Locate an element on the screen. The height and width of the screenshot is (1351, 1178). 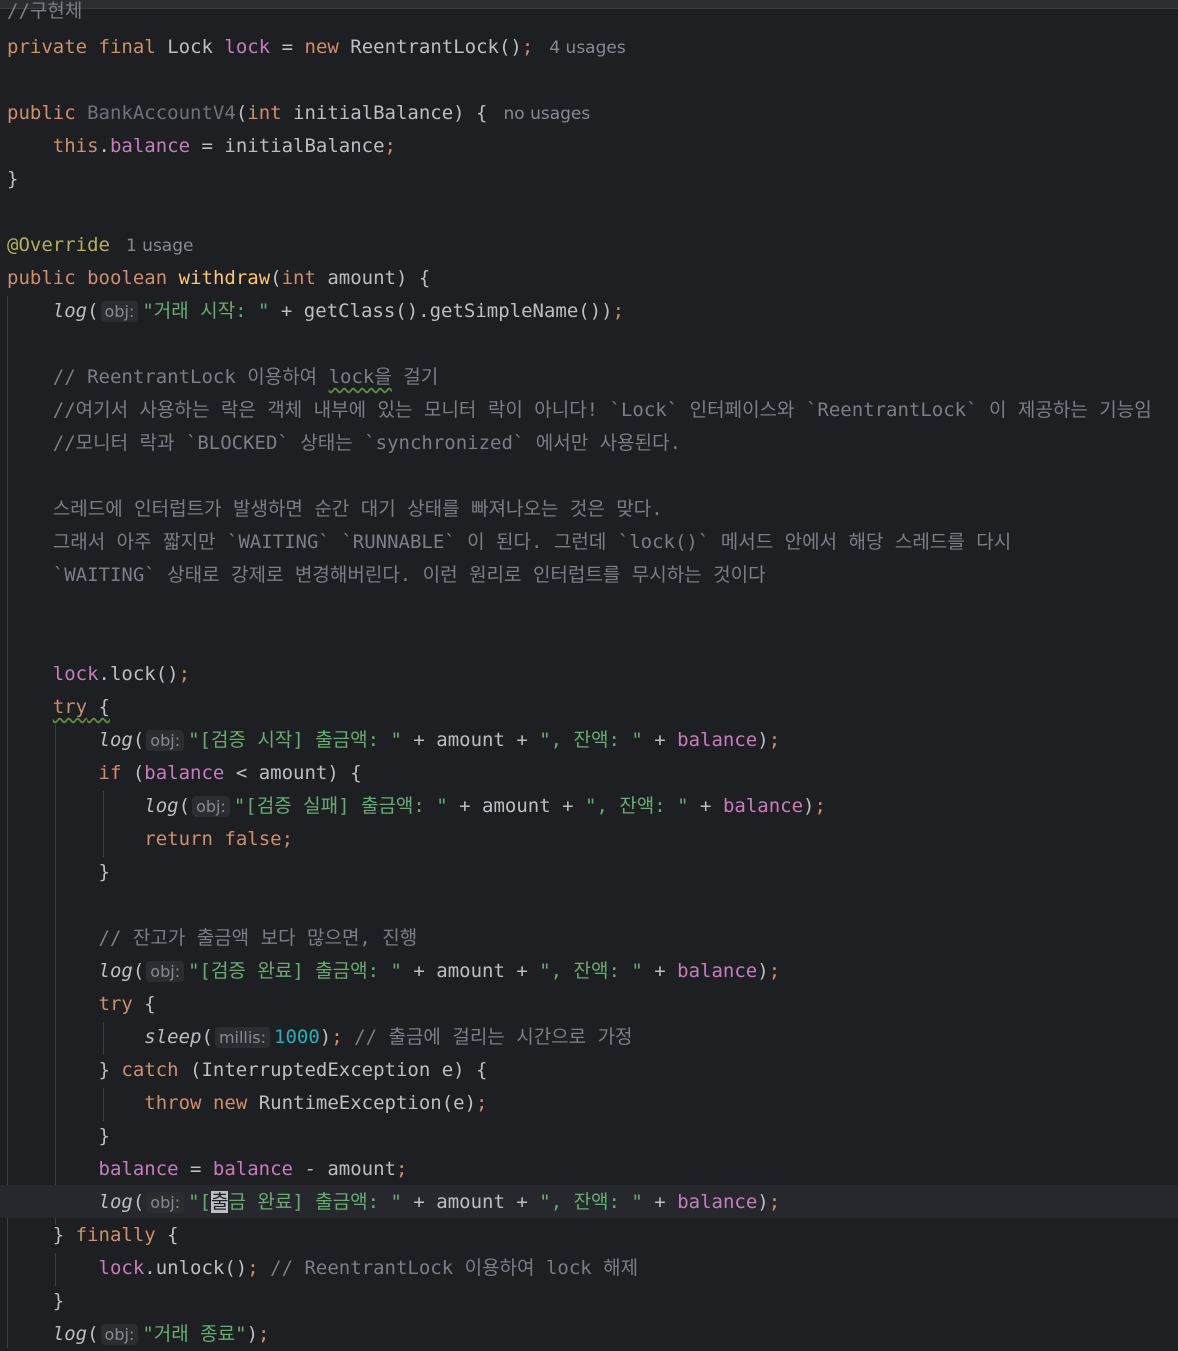
comment: 스레드에 인터럽트가 발생하면 순간 대기 상태를 빠져나오는 것은 맞다. is located at coordinates (357, 509).